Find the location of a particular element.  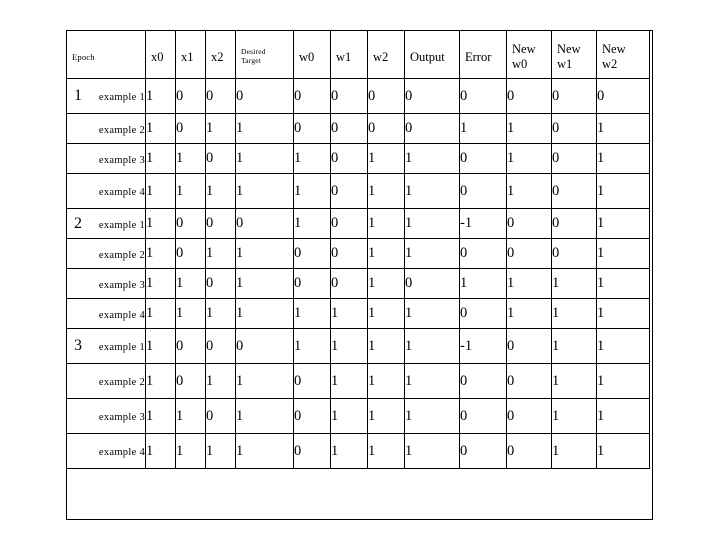

table-row: example 4111110110101 is located at coordinates (358, 191).